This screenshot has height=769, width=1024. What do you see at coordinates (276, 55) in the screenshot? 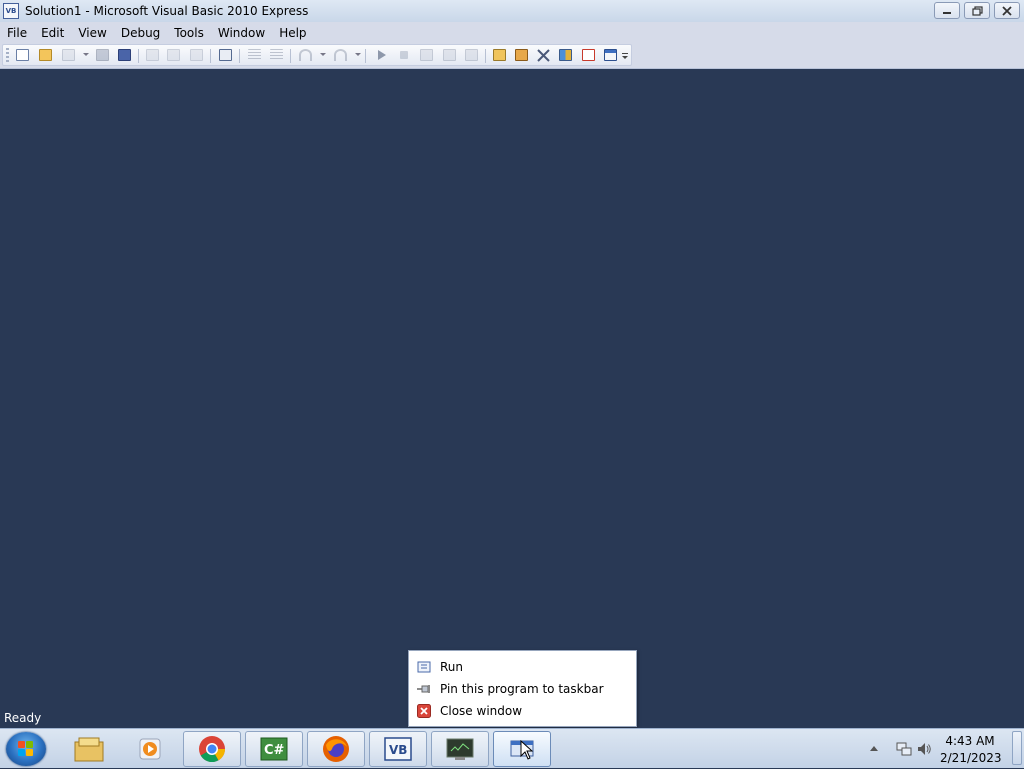
I see `uncomment-icon` at bounding box center [276, 55].